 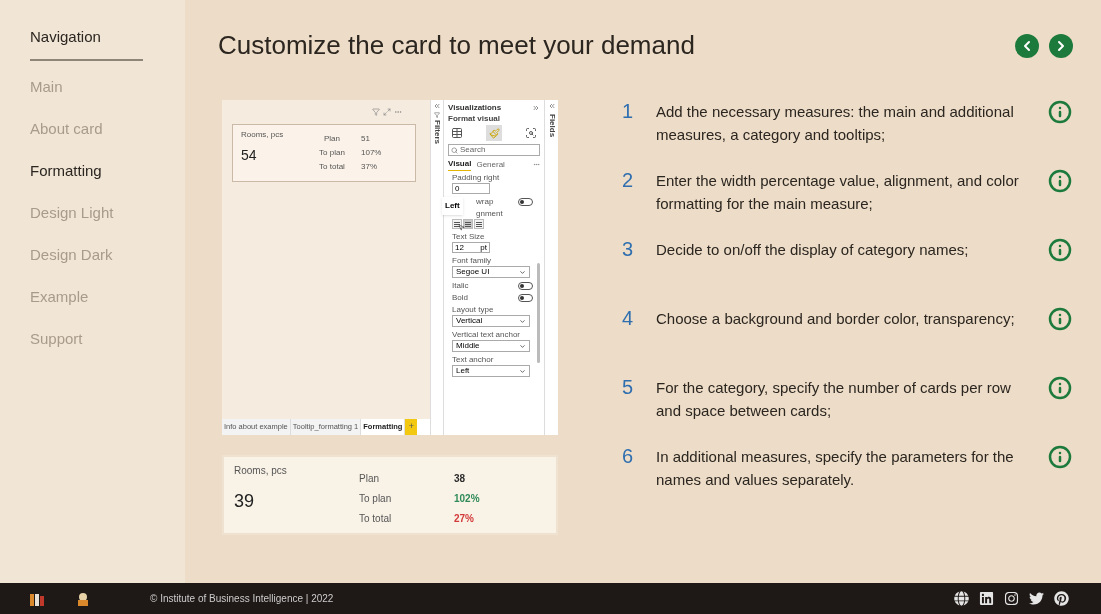 What do you see at coordinates (457, 133) in the screenshot?
I see `table-icon` at bounding box center [457, 133].